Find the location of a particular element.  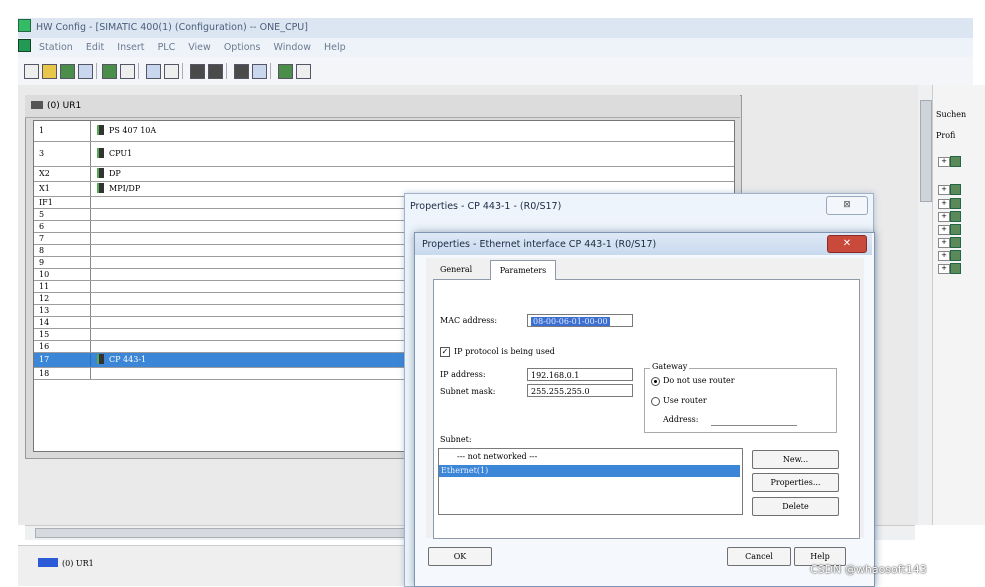

rack-module: CPU1 is located at coordinates (114, 154).